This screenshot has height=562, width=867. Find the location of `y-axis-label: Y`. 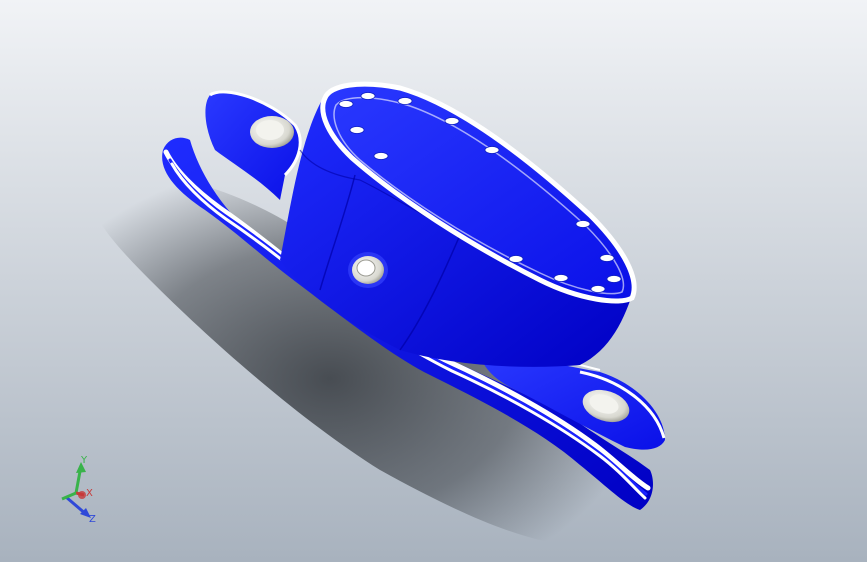

y-axis-label: Y is located at coordinates (84, 460).